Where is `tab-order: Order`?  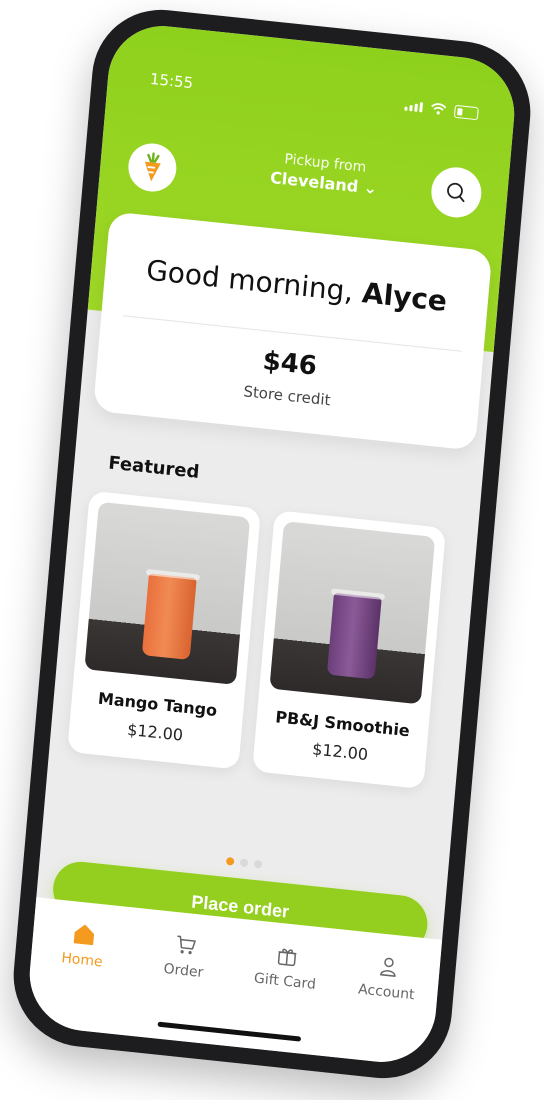 tab-order: Order is located at coordinates (185, 956).